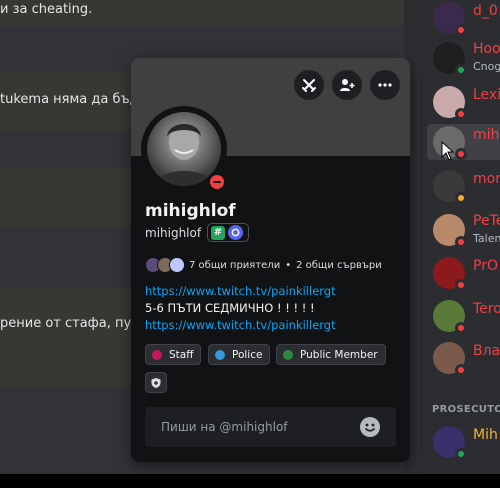  Describe the element at coordinates (253, 427) in the screenshot. I see `message-input` at that location.